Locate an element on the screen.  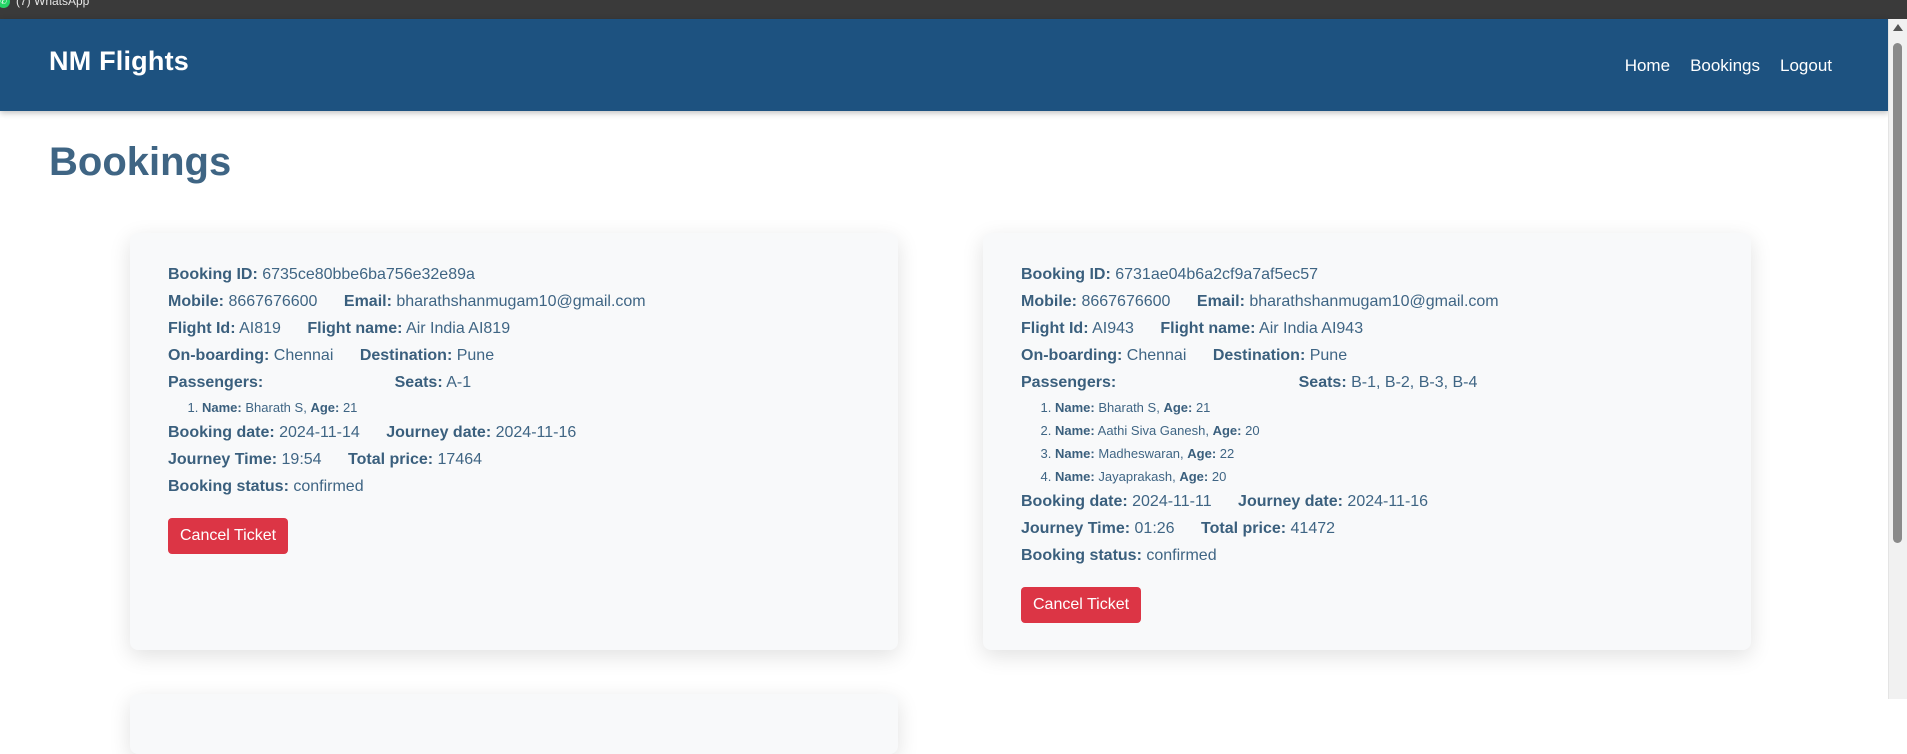
os-taskbar-strip: ✆ (7) WhatsApp is located at coordinates (953, 9).